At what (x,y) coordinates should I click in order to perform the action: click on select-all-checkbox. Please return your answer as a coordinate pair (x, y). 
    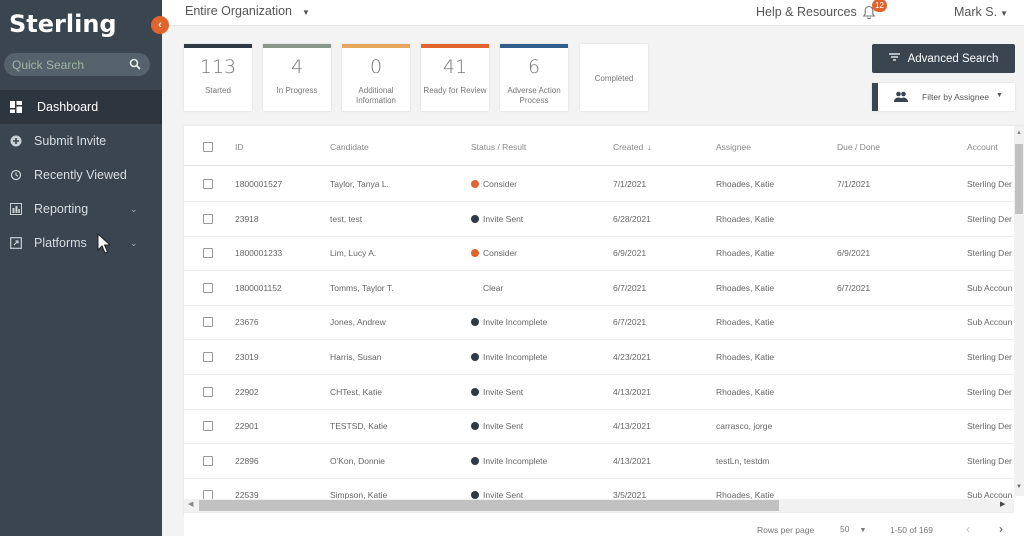
    Looking at the image, I should click on (208, 147).